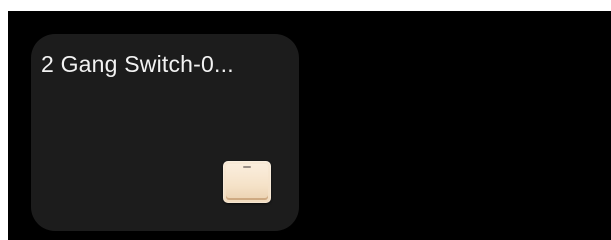 This screenshot has width=611, height=240. I want to click on switch-indicator-light, so click(247, 167).